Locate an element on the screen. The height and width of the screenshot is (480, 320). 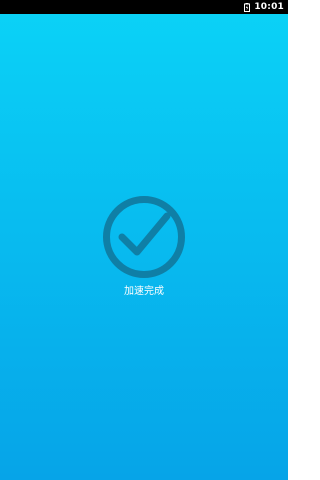
status-bar: 10:01 is located at coordinates (144, 7).